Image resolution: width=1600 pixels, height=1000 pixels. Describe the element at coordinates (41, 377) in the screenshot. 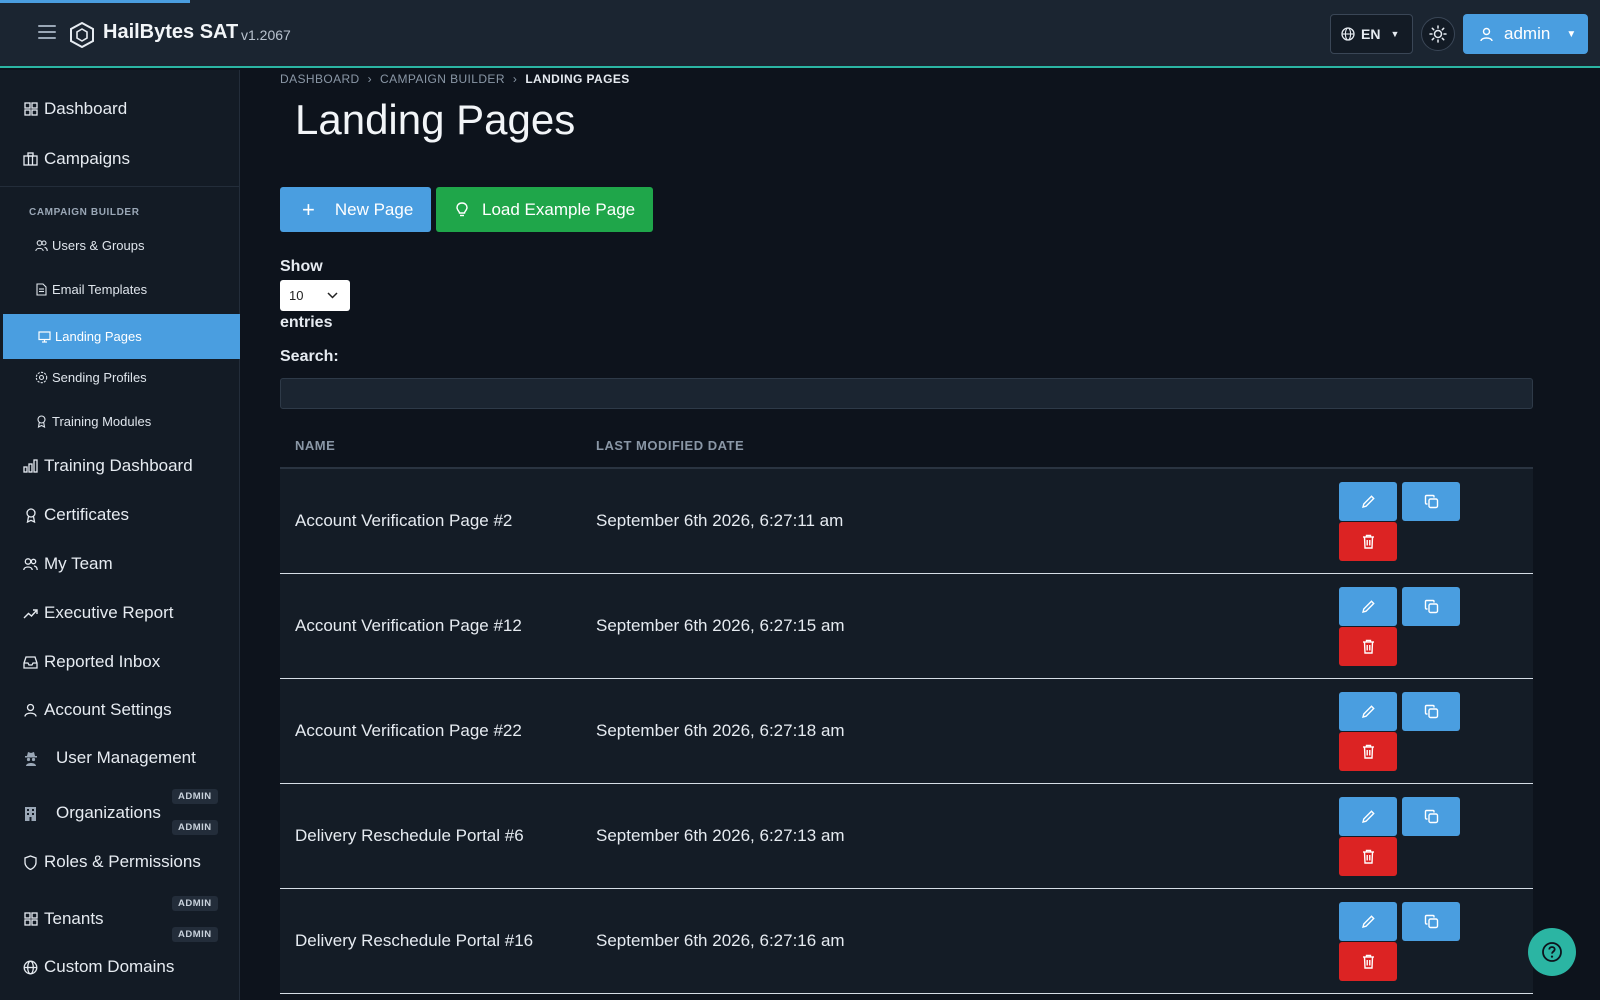

I see `gear-icon` at that location.